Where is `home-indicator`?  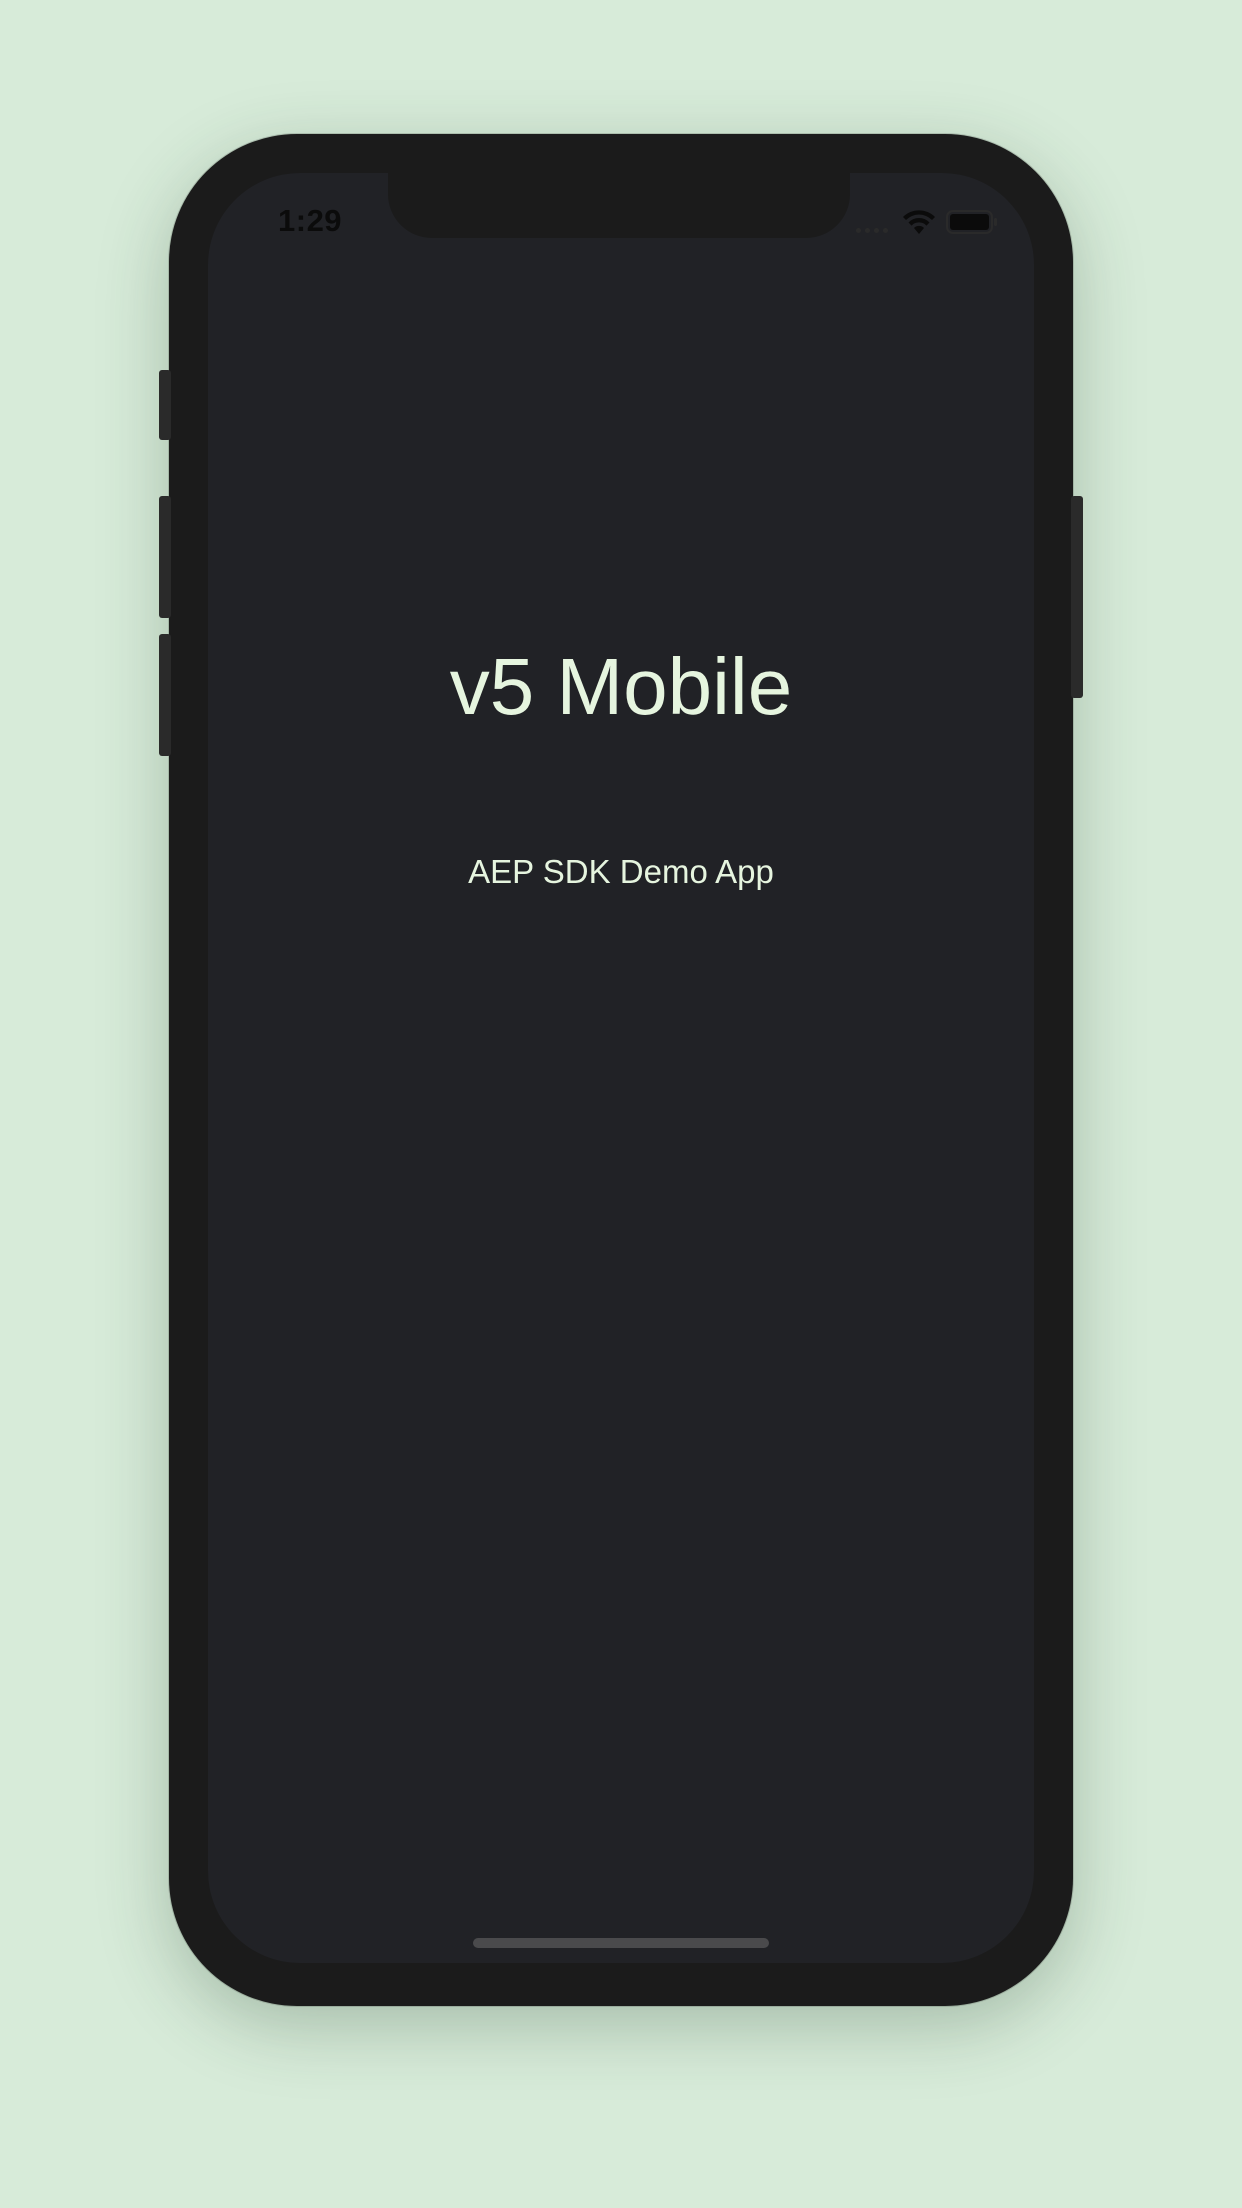
home-indicator is located at coordinates (621, 1943).